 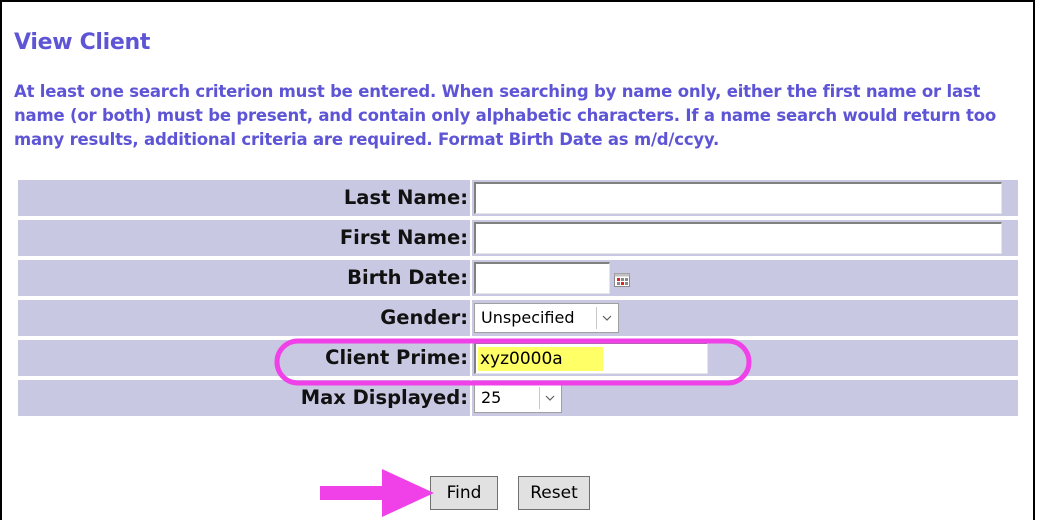 What do you see at coordinates (244, 238) in the screenshot?
I see `first-name-label: First Name:` at bounding box center [244, 238].